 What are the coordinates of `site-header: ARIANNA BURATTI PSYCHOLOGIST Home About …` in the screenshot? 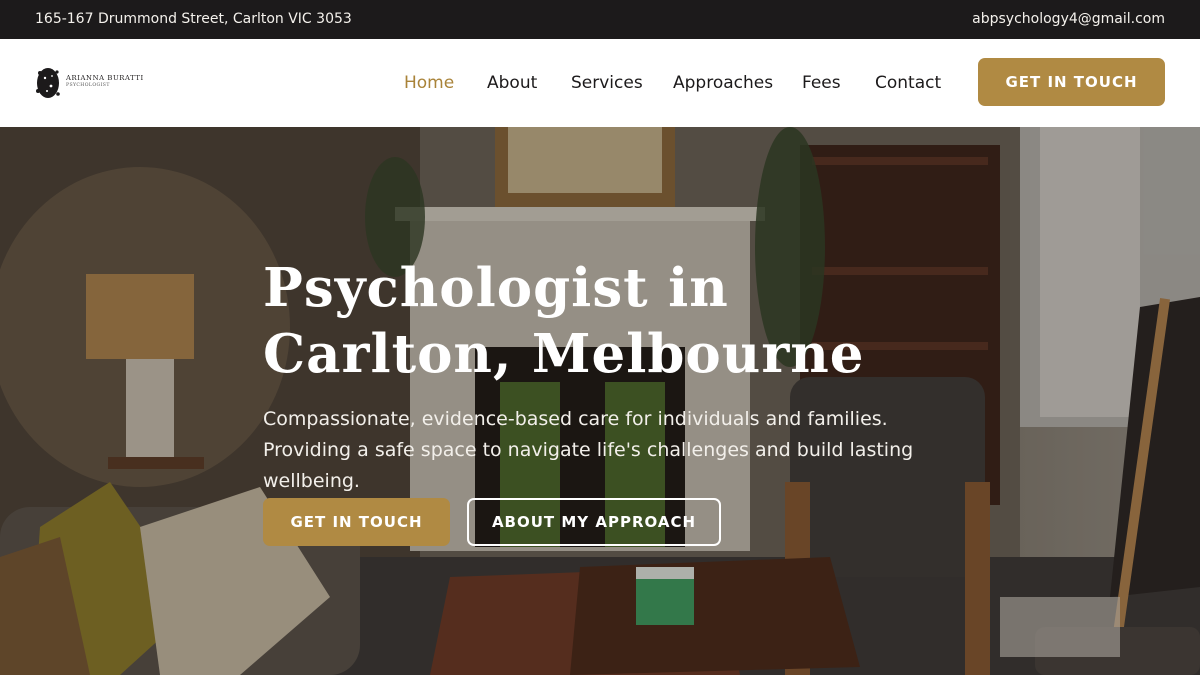 It's located at (600, 83).